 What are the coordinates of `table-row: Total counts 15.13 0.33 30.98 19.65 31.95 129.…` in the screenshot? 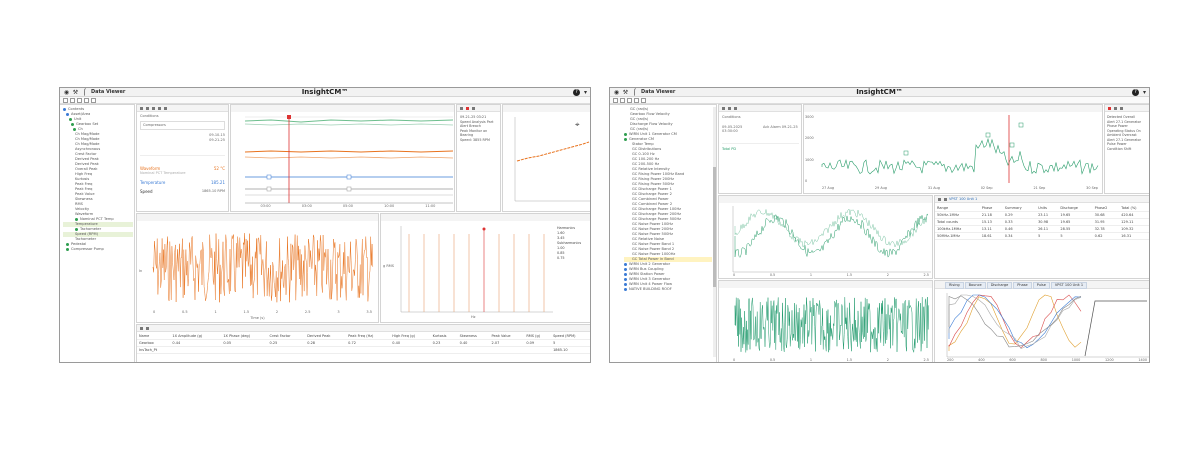 It's located at (1042, 222).